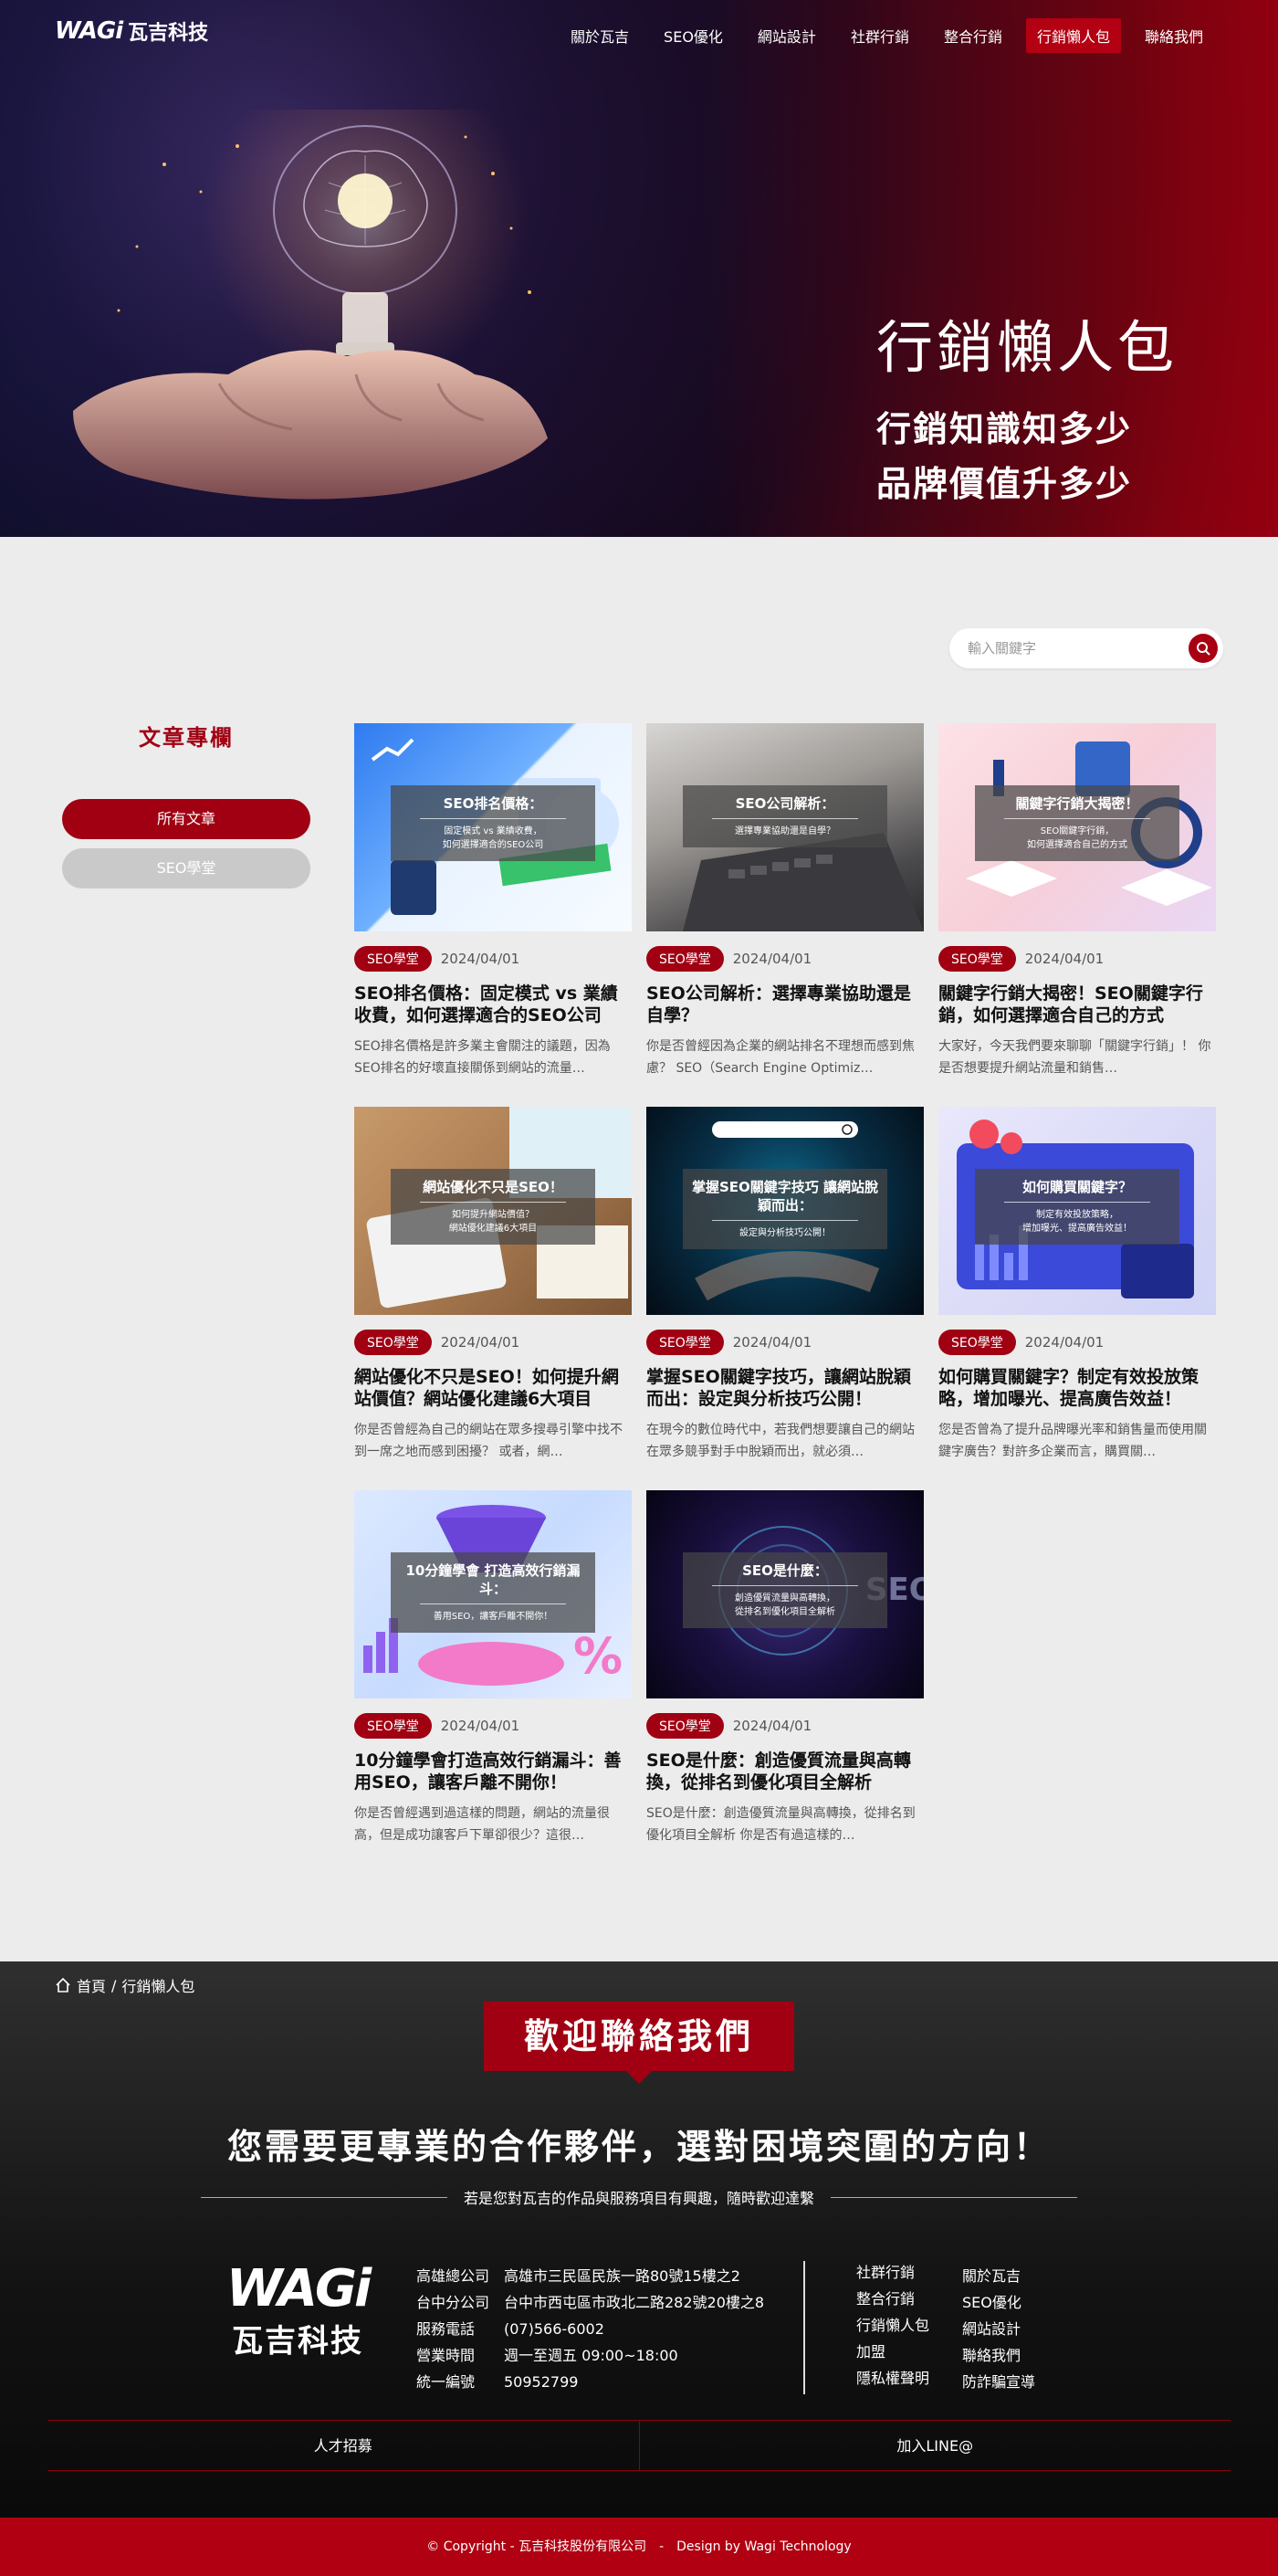 This screenshot has width=1278, height=2576. Describe the element at coordinates (1073, 35) in the screenshot. I see `nav-marketing-kit: 行銷懶人包` at that location.